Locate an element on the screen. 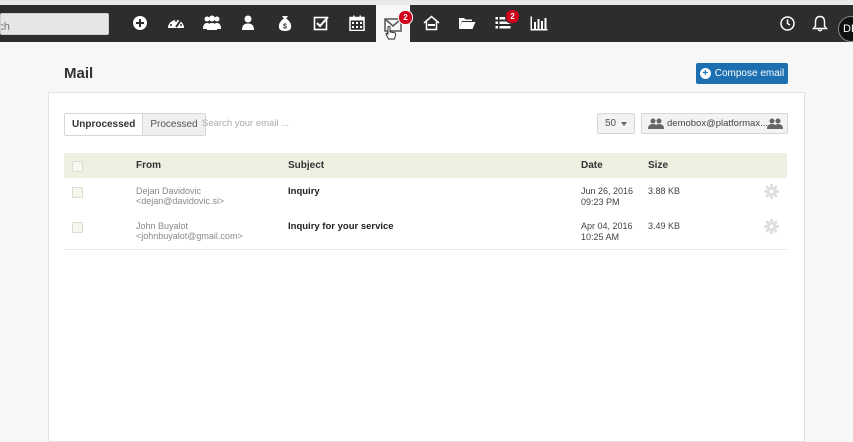 The image size is (853, 442). from-name: John Buyalot is located at coordinates (162, 226).